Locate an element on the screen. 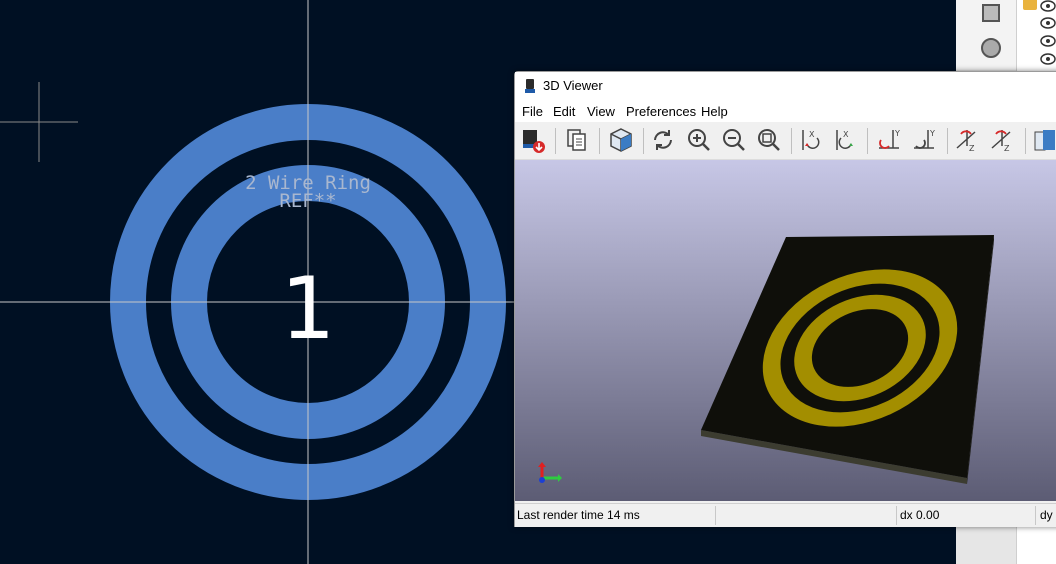 This screenshot has height=564, width=1056. pad-number-text: 1 is located at coordinates (308, 309).